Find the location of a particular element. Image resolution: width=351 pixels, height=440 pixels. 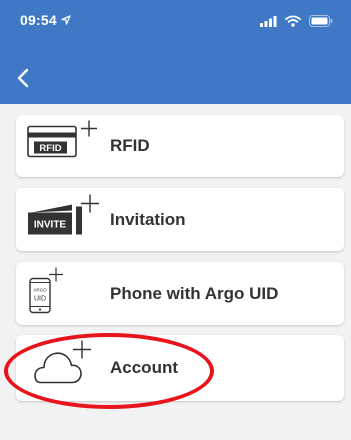

option-label-account: Account is located at coordinates (144, 367).